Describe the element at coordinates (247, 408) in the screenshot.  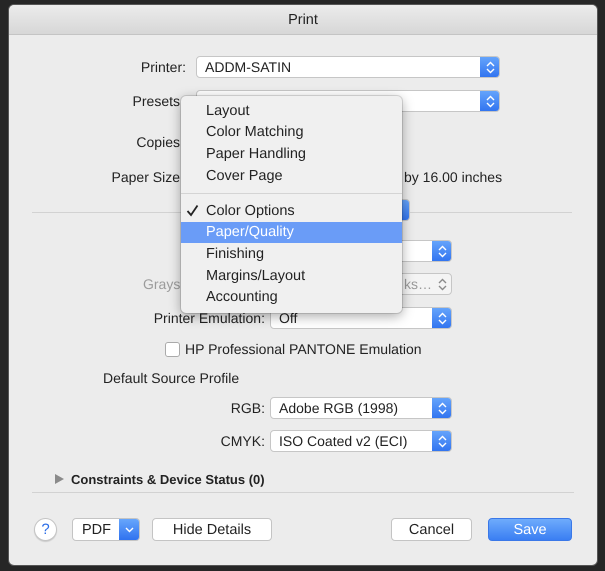
I see `field-label: RGB:` at that location.